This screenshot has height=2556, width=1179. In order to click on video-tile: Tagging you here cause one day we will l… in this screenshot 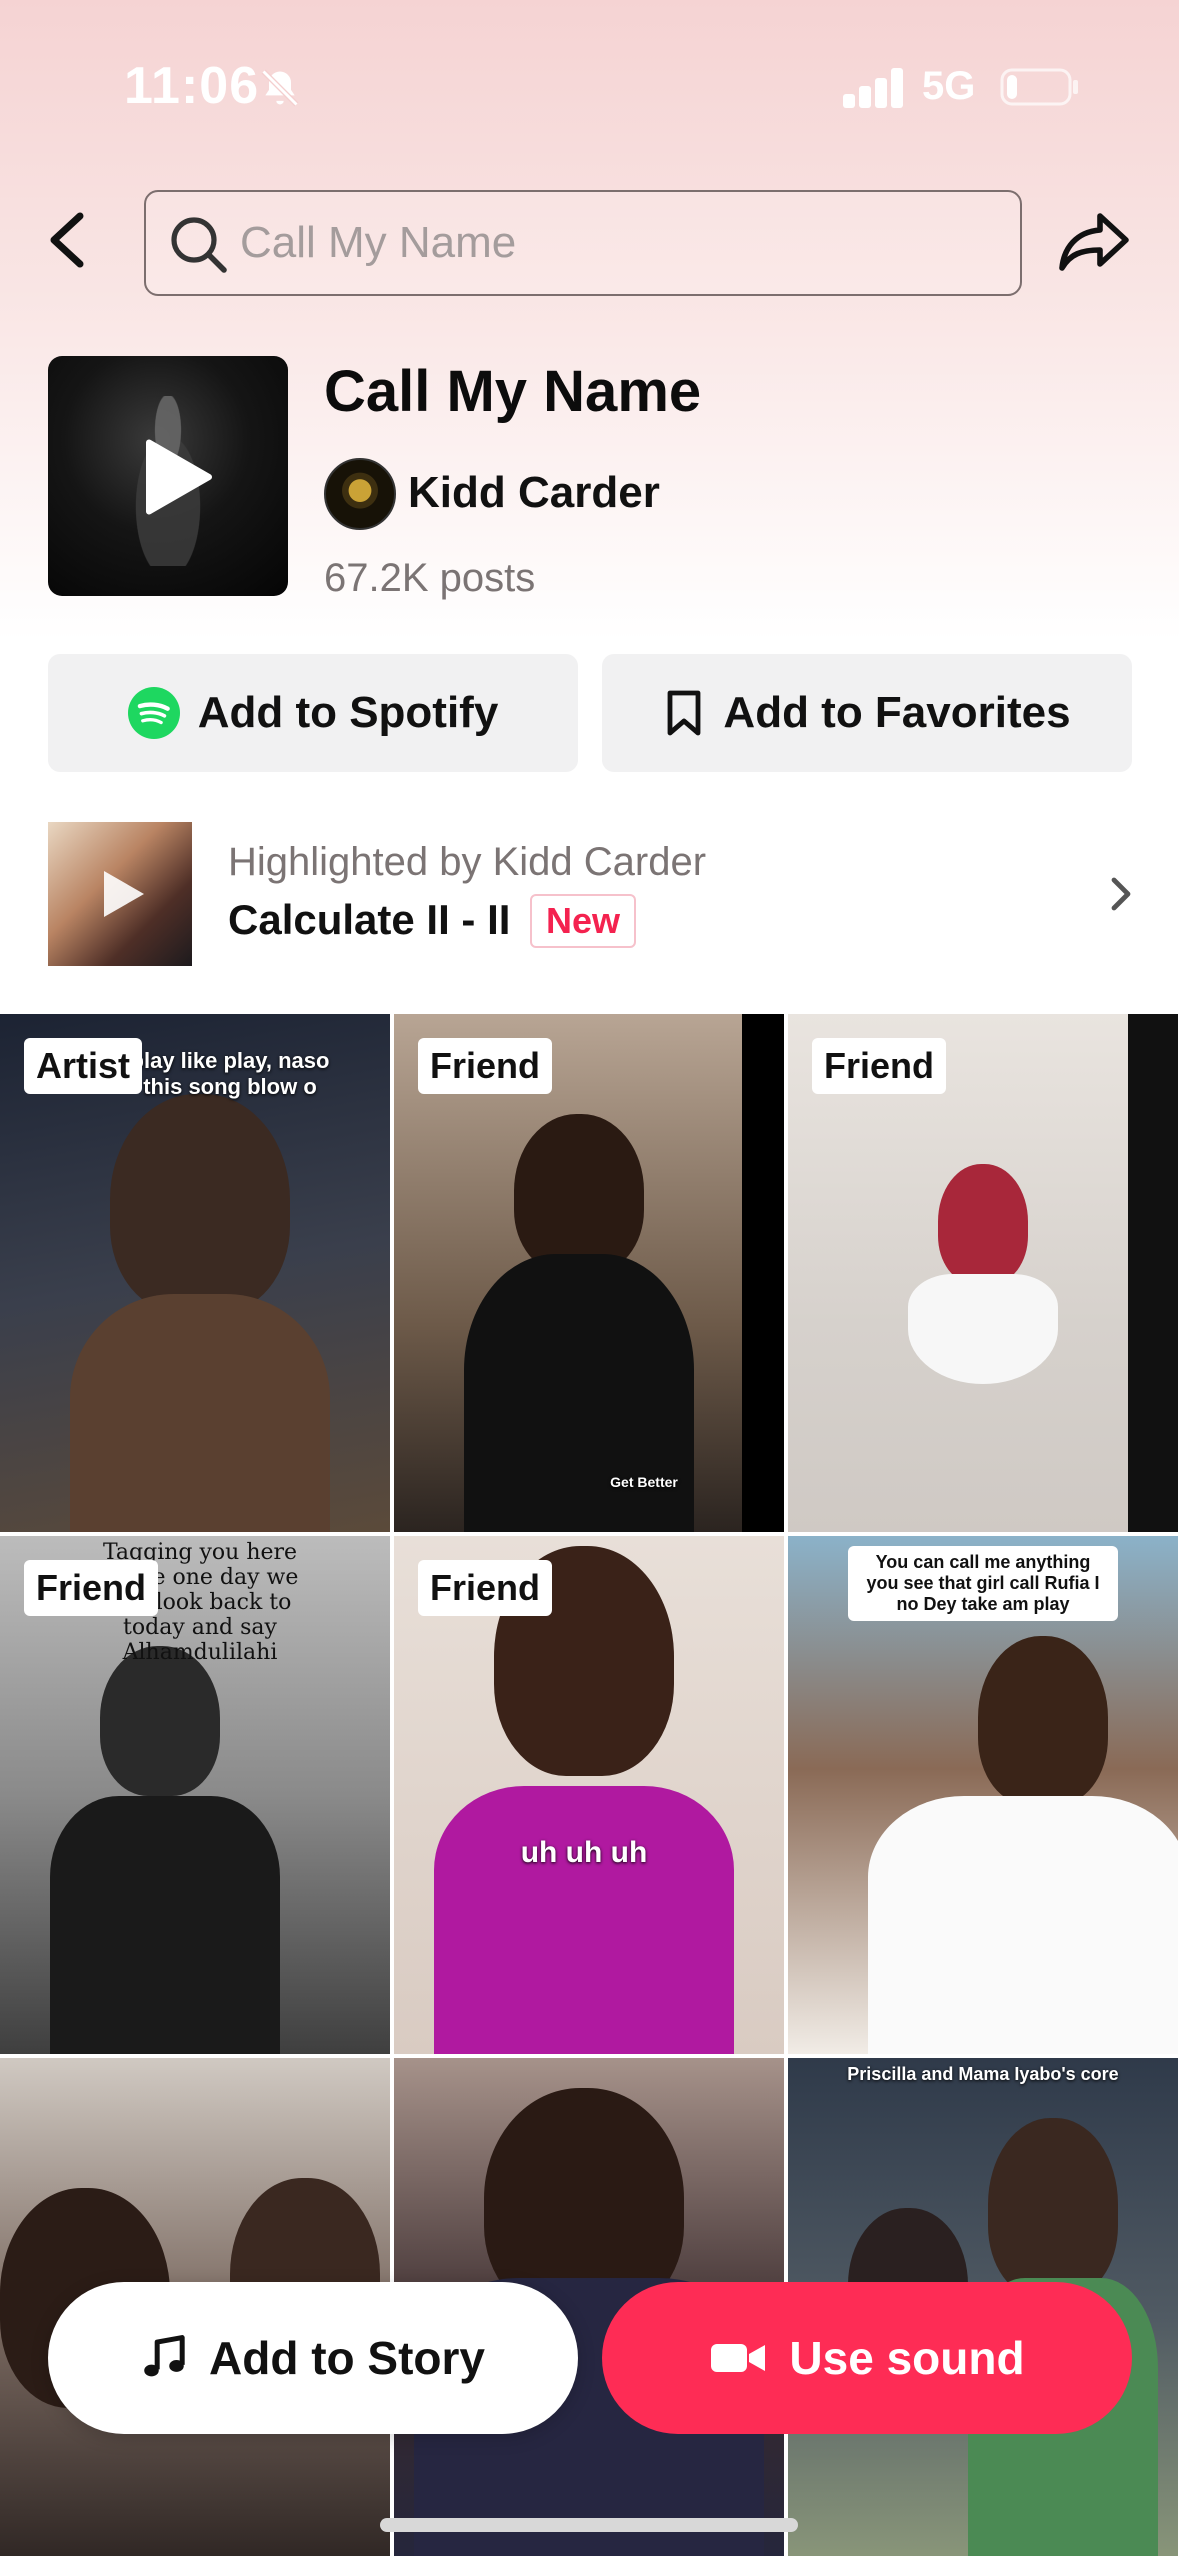, I will do `click(195, 1795)`.